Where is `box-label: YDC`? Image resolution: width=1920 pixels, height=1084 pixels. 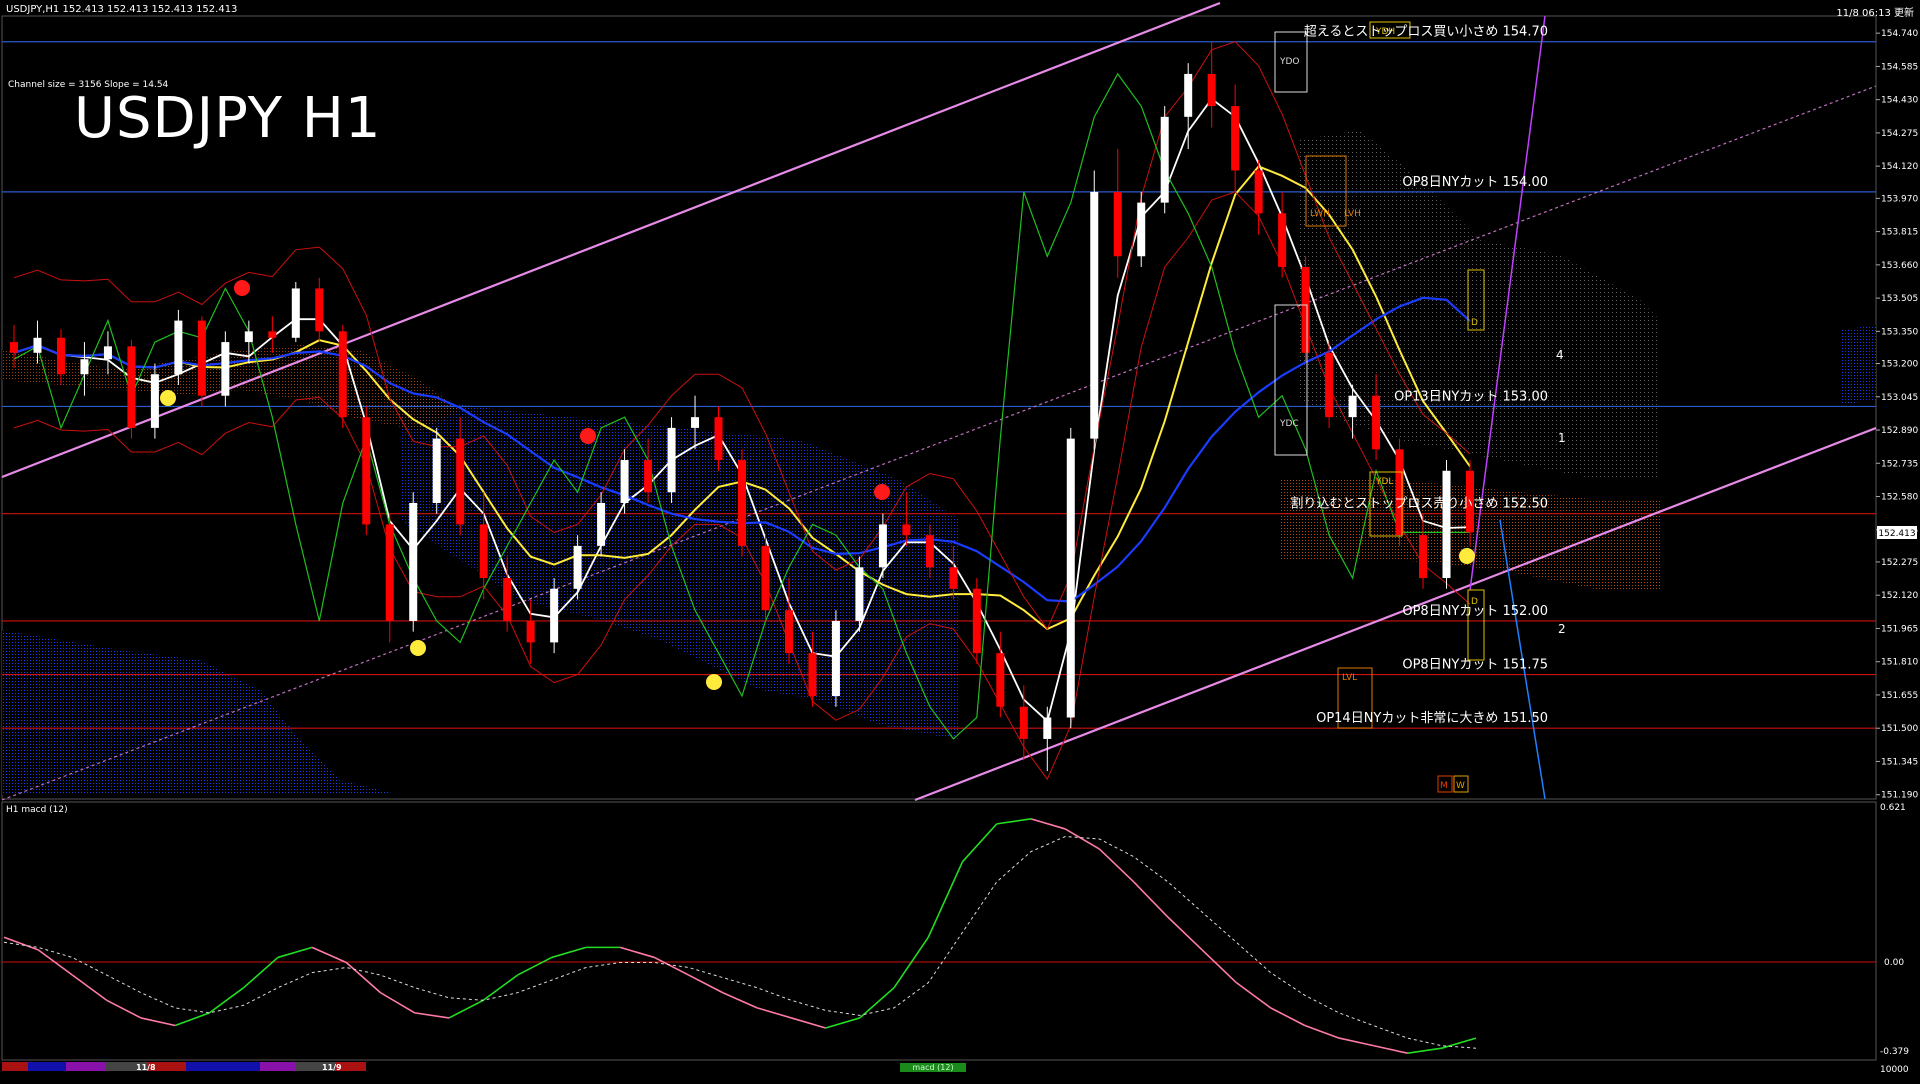
box-label: YDC is located at coordinates (1289, 424).